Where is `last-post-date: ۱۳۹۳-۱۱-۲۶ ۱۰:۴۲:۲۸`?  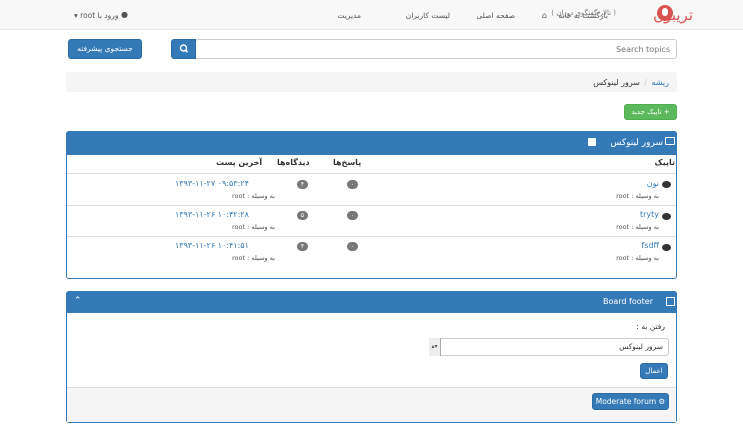 last-post-date: ۱۳۹۳-۱۱-۲۶ ۱۰:۴۲:۲۸ is located at coordinates (212, 214).